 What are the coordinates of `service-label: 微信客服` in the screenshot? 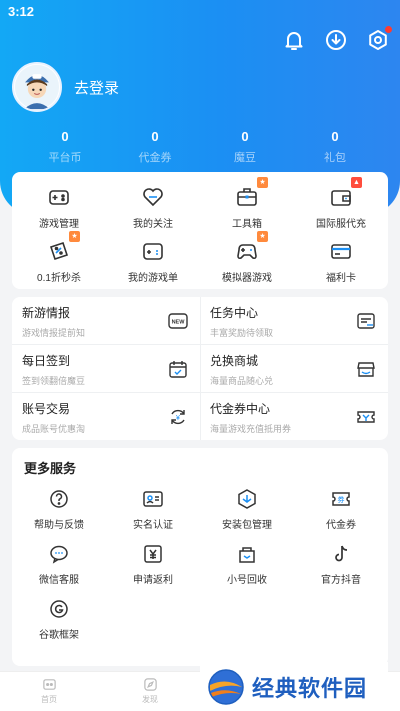 It's located at (59, 580).